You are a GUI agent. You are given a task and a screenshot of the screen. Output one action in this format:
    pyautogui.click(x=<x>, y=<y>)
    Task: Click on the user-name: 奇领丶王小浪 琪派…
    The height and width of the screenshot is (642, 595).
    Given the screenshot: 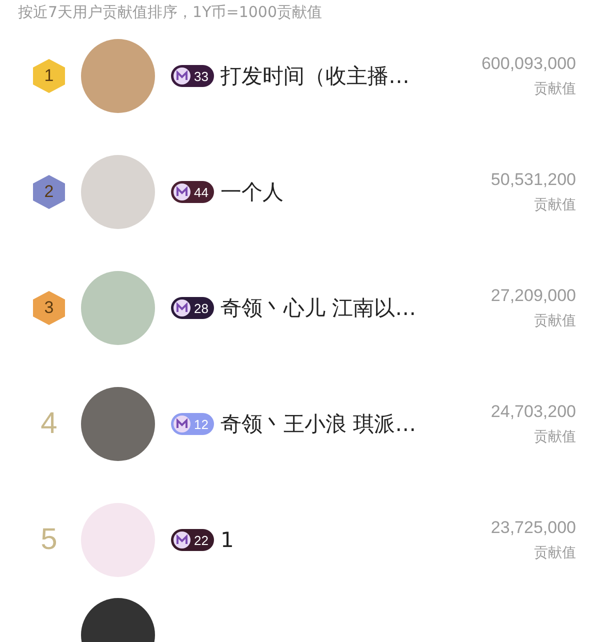 What is the action you would take?
    pyautogui.click(x=318, y=424)
    